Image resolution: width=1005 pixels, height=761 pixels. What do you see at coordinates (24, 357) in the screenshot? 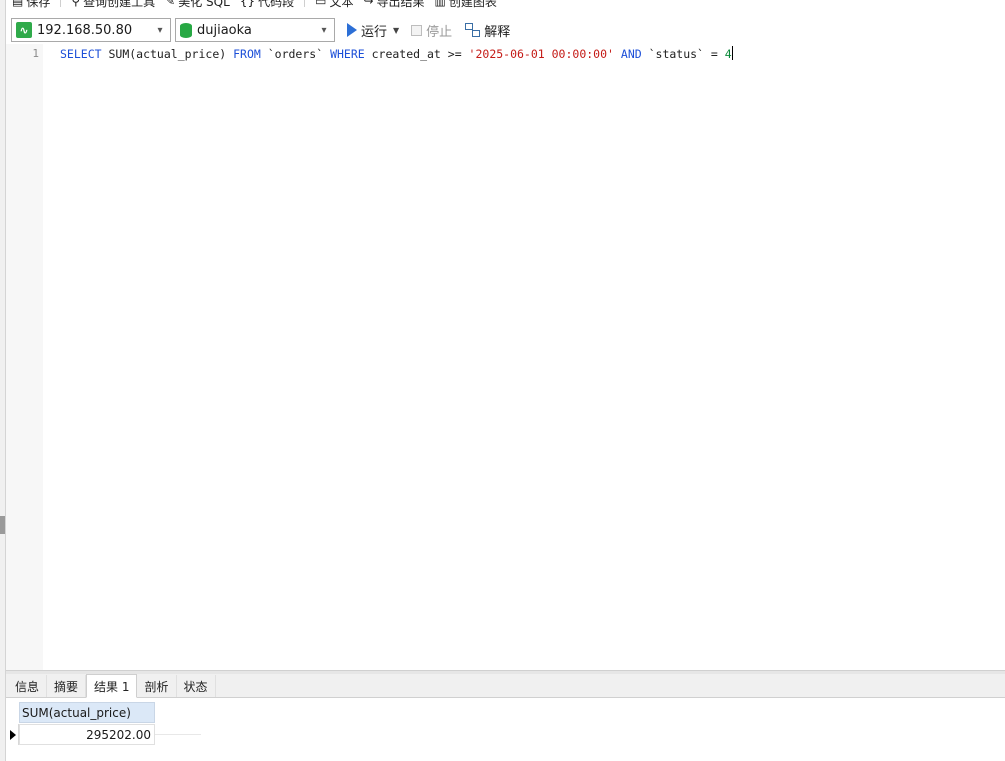
I see `line-gutter: 1` at bounding box center [24, 357].